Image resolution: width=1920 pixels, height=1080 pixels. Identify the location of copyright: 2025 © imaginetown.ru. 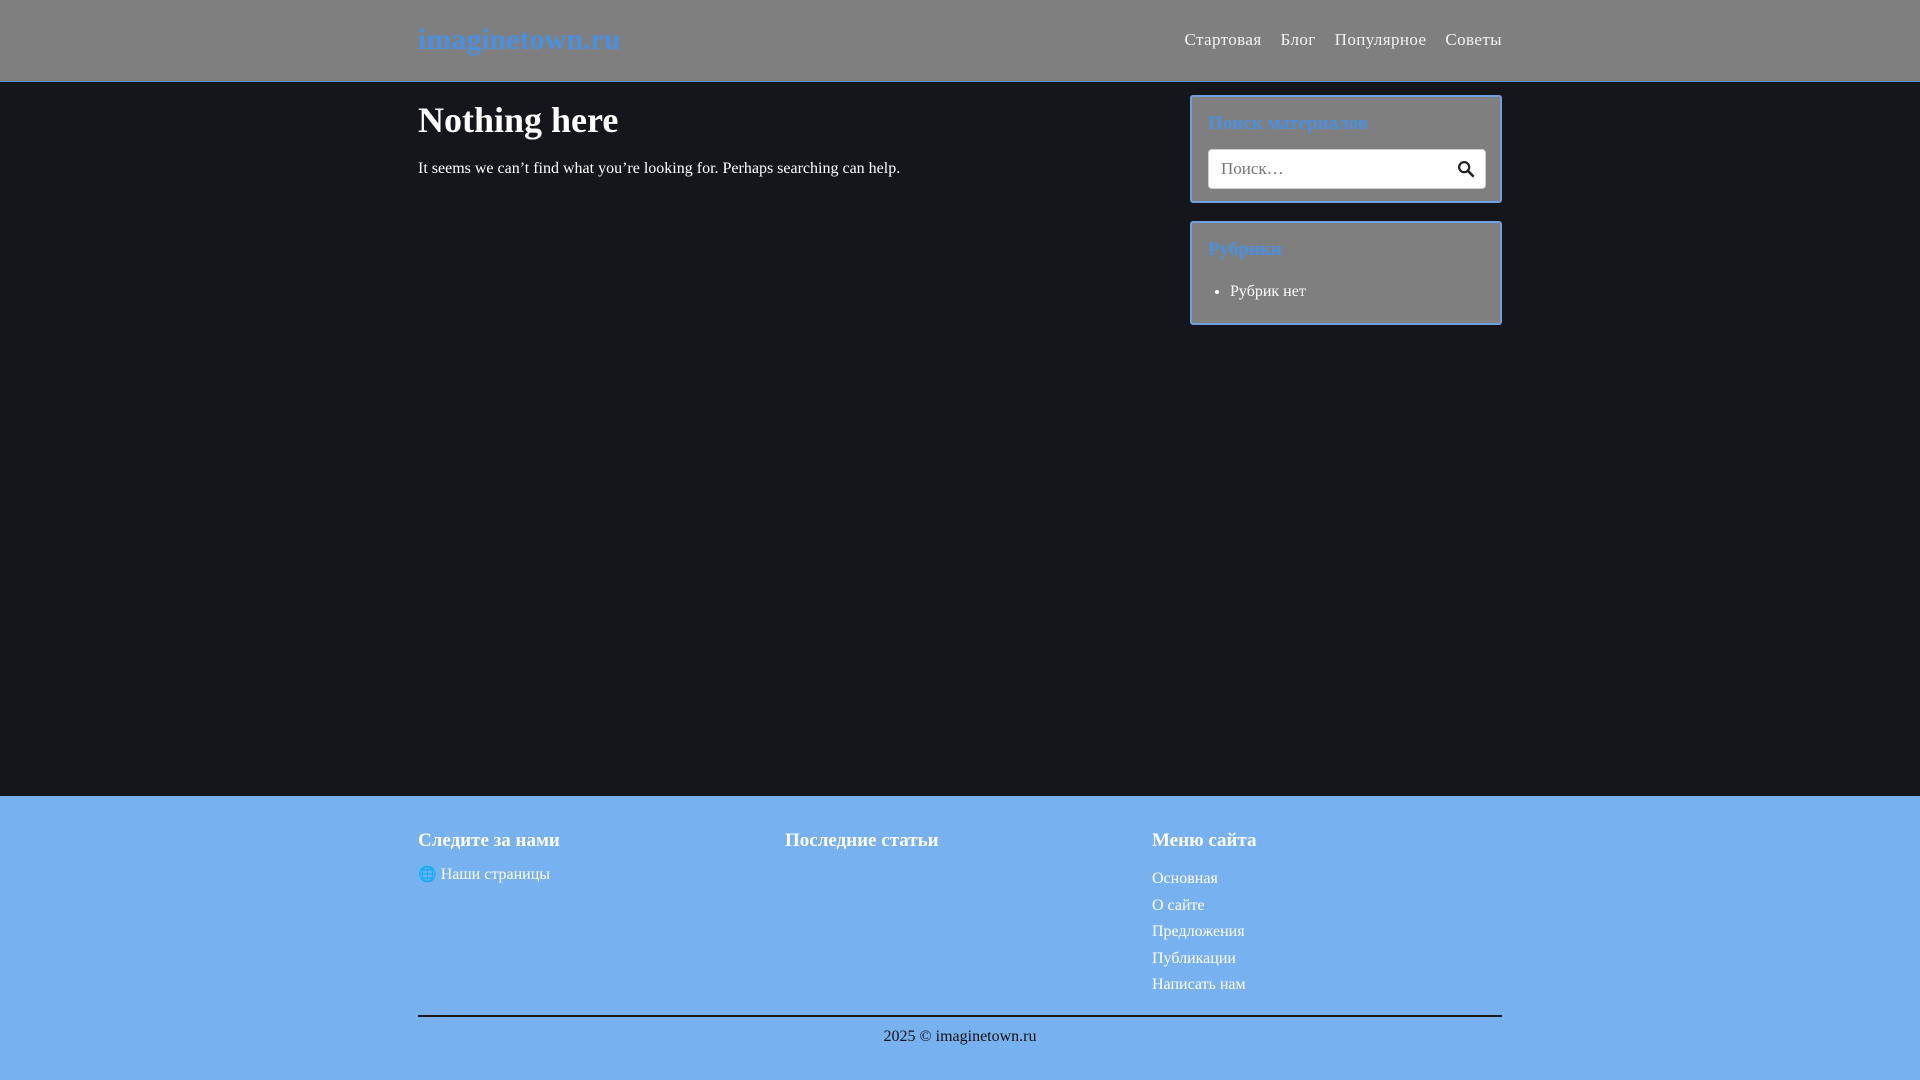
(960, 1036).